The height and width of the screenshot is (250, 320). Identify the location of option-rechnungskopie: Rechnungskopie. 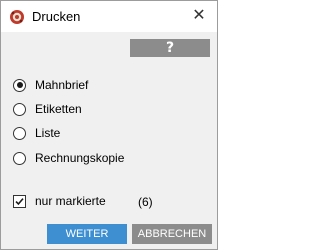
(68, 158).